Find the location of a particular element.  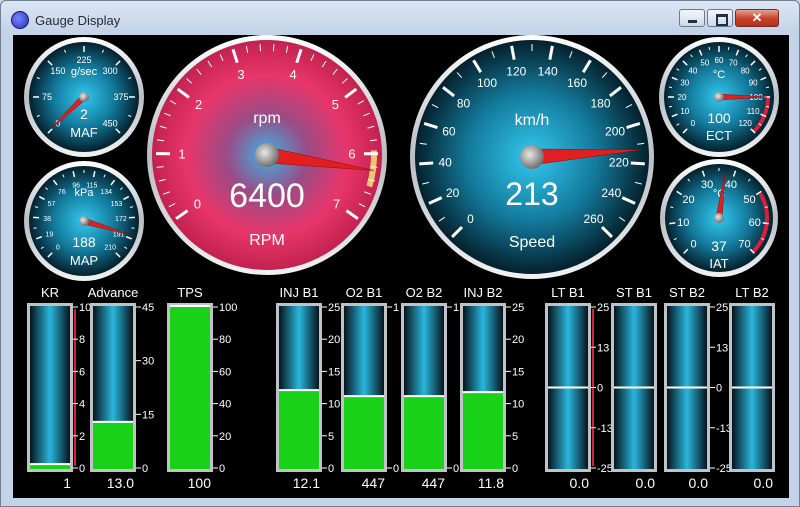

advance-bar-label: Advance is located at coordinates (113, 292).